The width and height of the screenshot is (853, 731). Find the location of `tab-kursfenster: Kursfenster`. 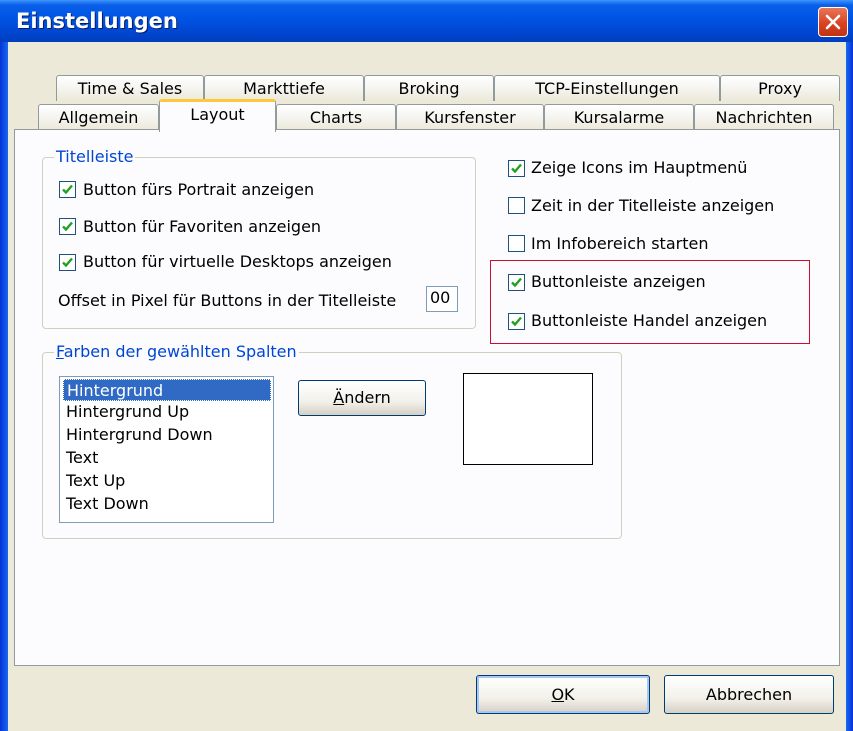

tab-kursfenster: Kursfenster is located at coordinates (470, 117).